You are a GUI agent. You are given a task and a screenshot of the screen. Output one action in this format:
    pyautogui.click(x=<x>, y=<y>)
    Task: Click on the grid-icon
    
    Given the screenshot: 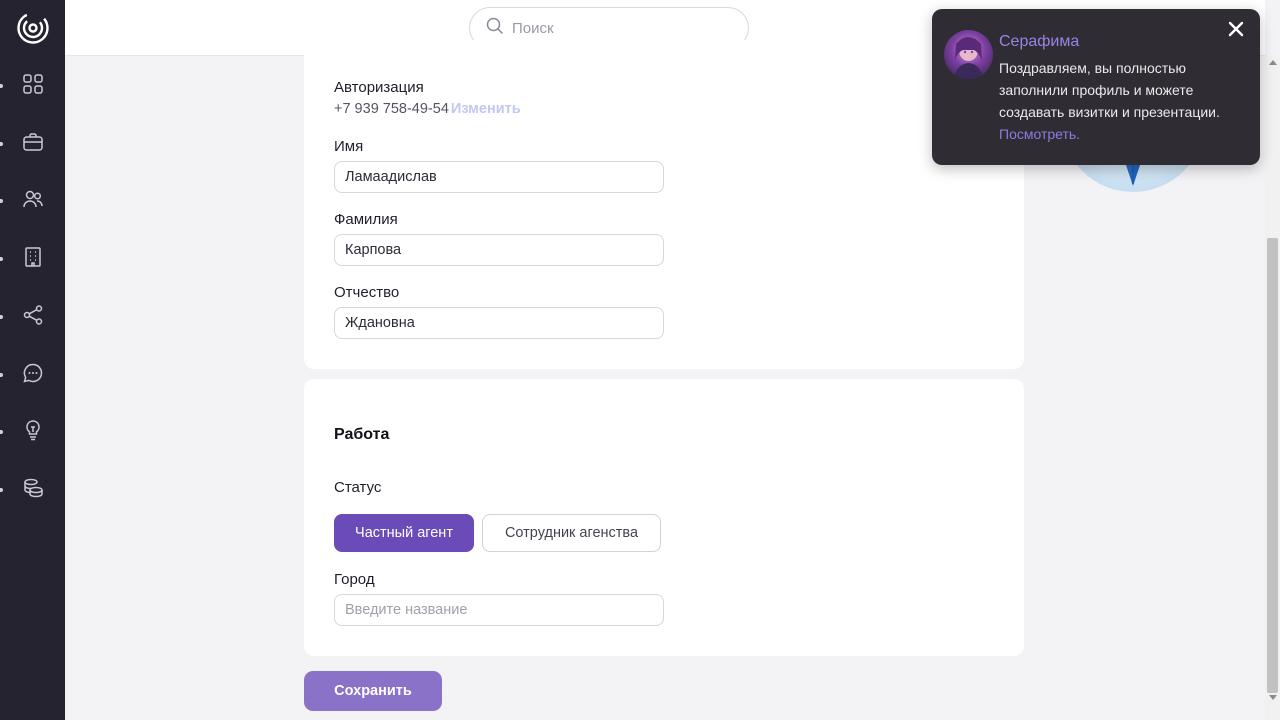 What is the action you would take?
    pyautogui.click(x=33, y=86)
    